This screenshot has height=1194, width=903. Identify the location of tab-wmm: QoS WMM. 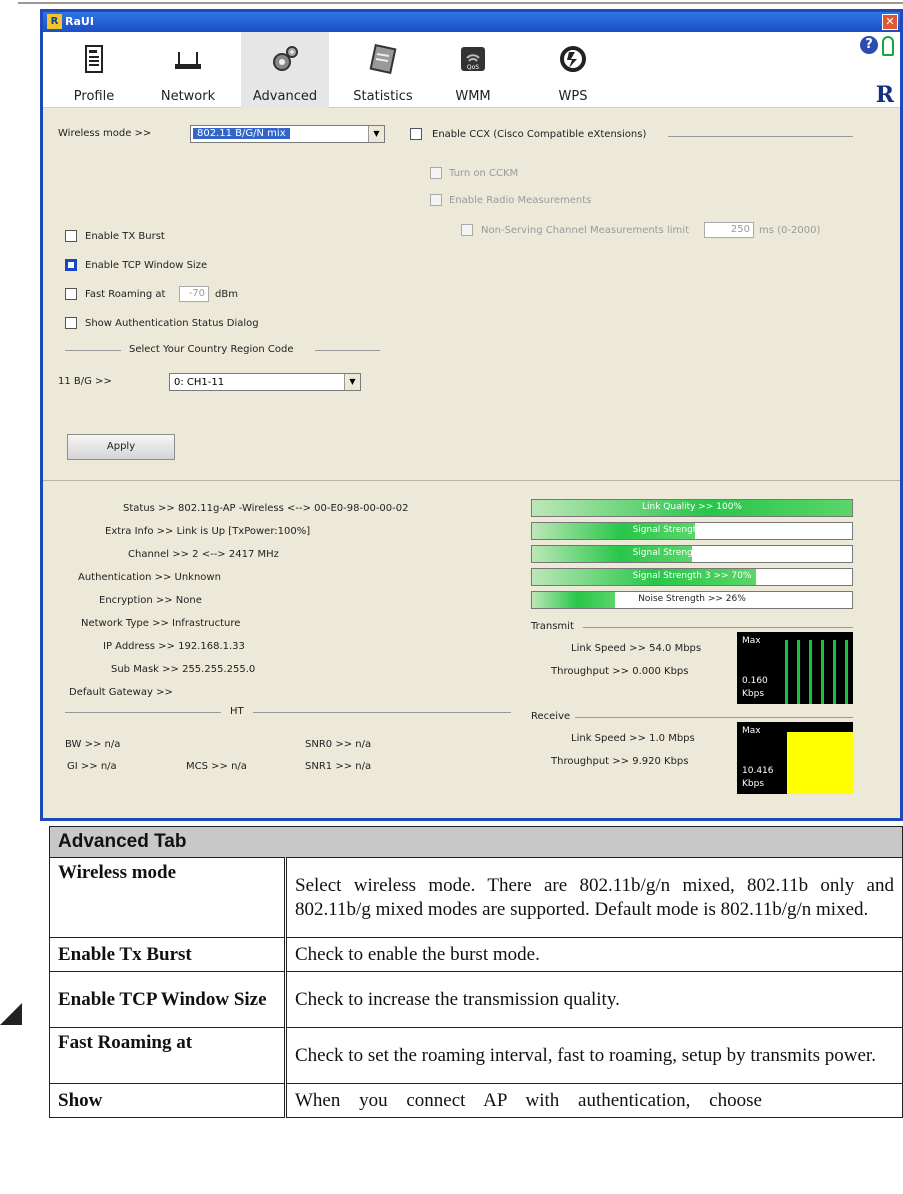
(473, 70).